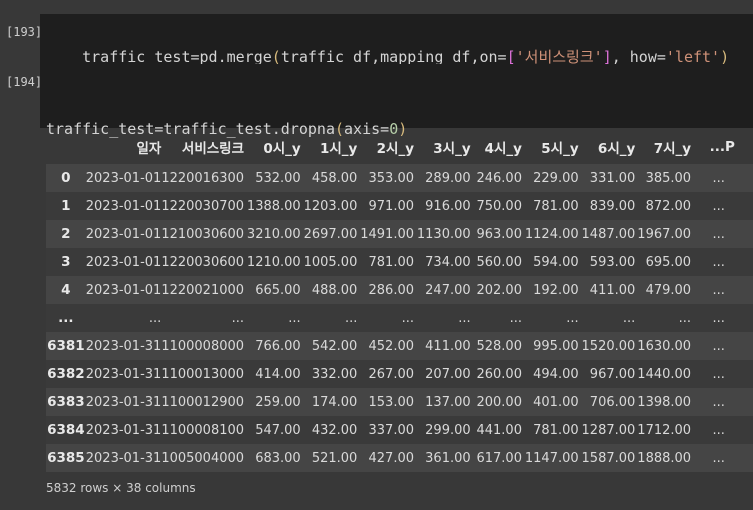  What do you see at coordinates (664, 402) in the screenshot?
I see `table-cell: 1398.00` at bounding box center [664, 402].